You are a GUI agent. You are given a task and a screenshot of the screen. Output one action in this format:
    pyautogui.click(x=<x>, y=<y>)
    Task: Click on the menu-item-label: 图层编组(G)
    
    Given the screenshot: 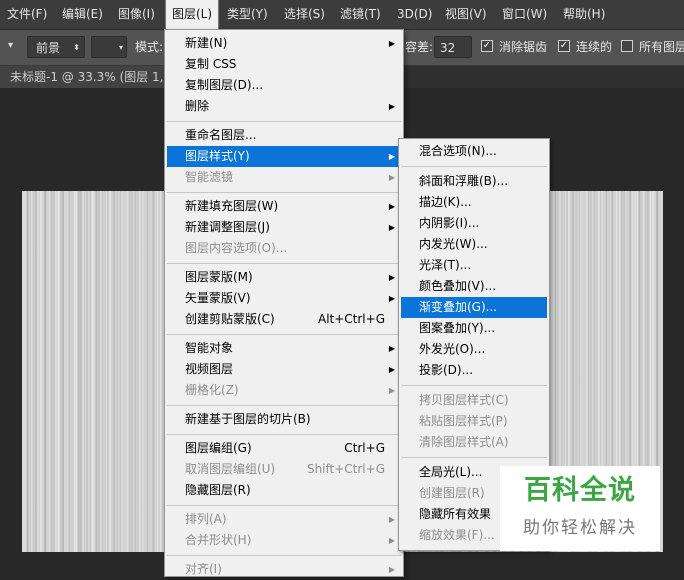 What is the action you would take?
    pyautogui.click(x=218, y=448)
    